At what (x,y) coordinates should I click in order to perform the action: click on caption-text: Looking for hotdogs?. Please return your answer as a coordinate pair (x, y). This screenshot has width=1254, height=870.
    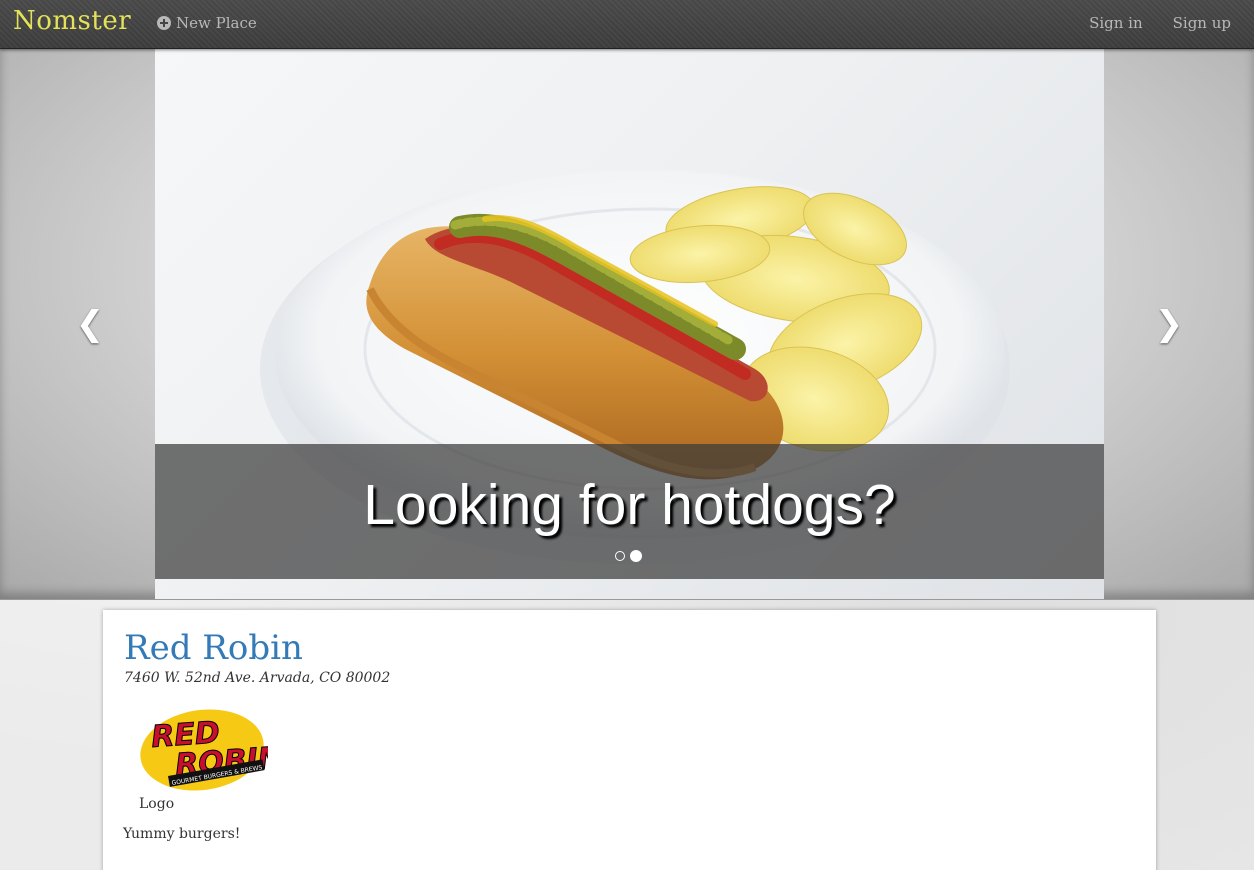
    Looking at the image, I should click on (629, 505).